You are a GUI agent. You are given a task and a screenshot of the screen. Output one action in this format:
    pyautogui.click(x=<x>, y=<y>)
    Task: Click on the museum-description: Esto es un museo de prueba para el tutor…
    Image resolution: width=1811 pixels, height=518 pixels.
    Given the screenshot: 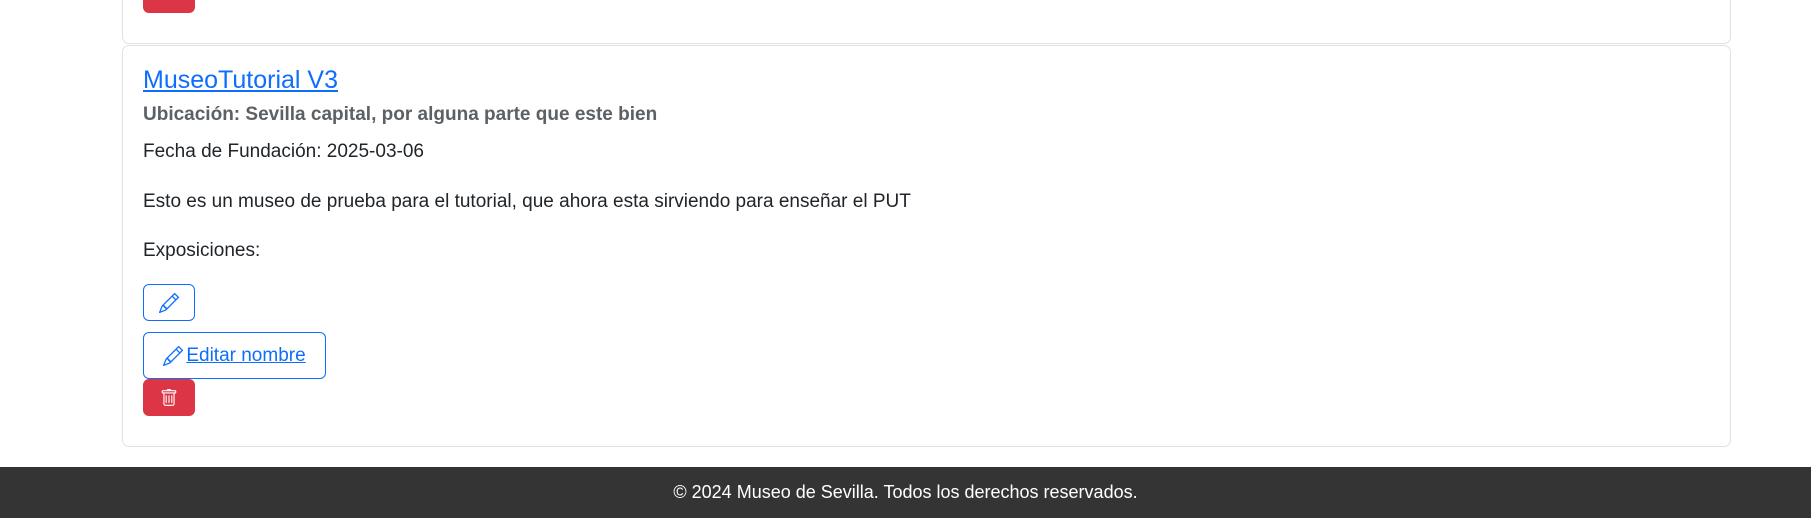 What is the action you would take?
    pyautogui.click(x=527, y=201)
    